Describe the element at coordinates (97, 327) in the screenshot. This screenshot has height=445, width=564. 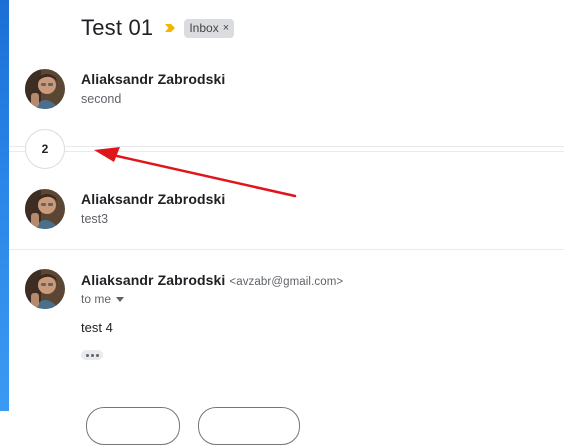
I see `message-body: test 4` at that location.